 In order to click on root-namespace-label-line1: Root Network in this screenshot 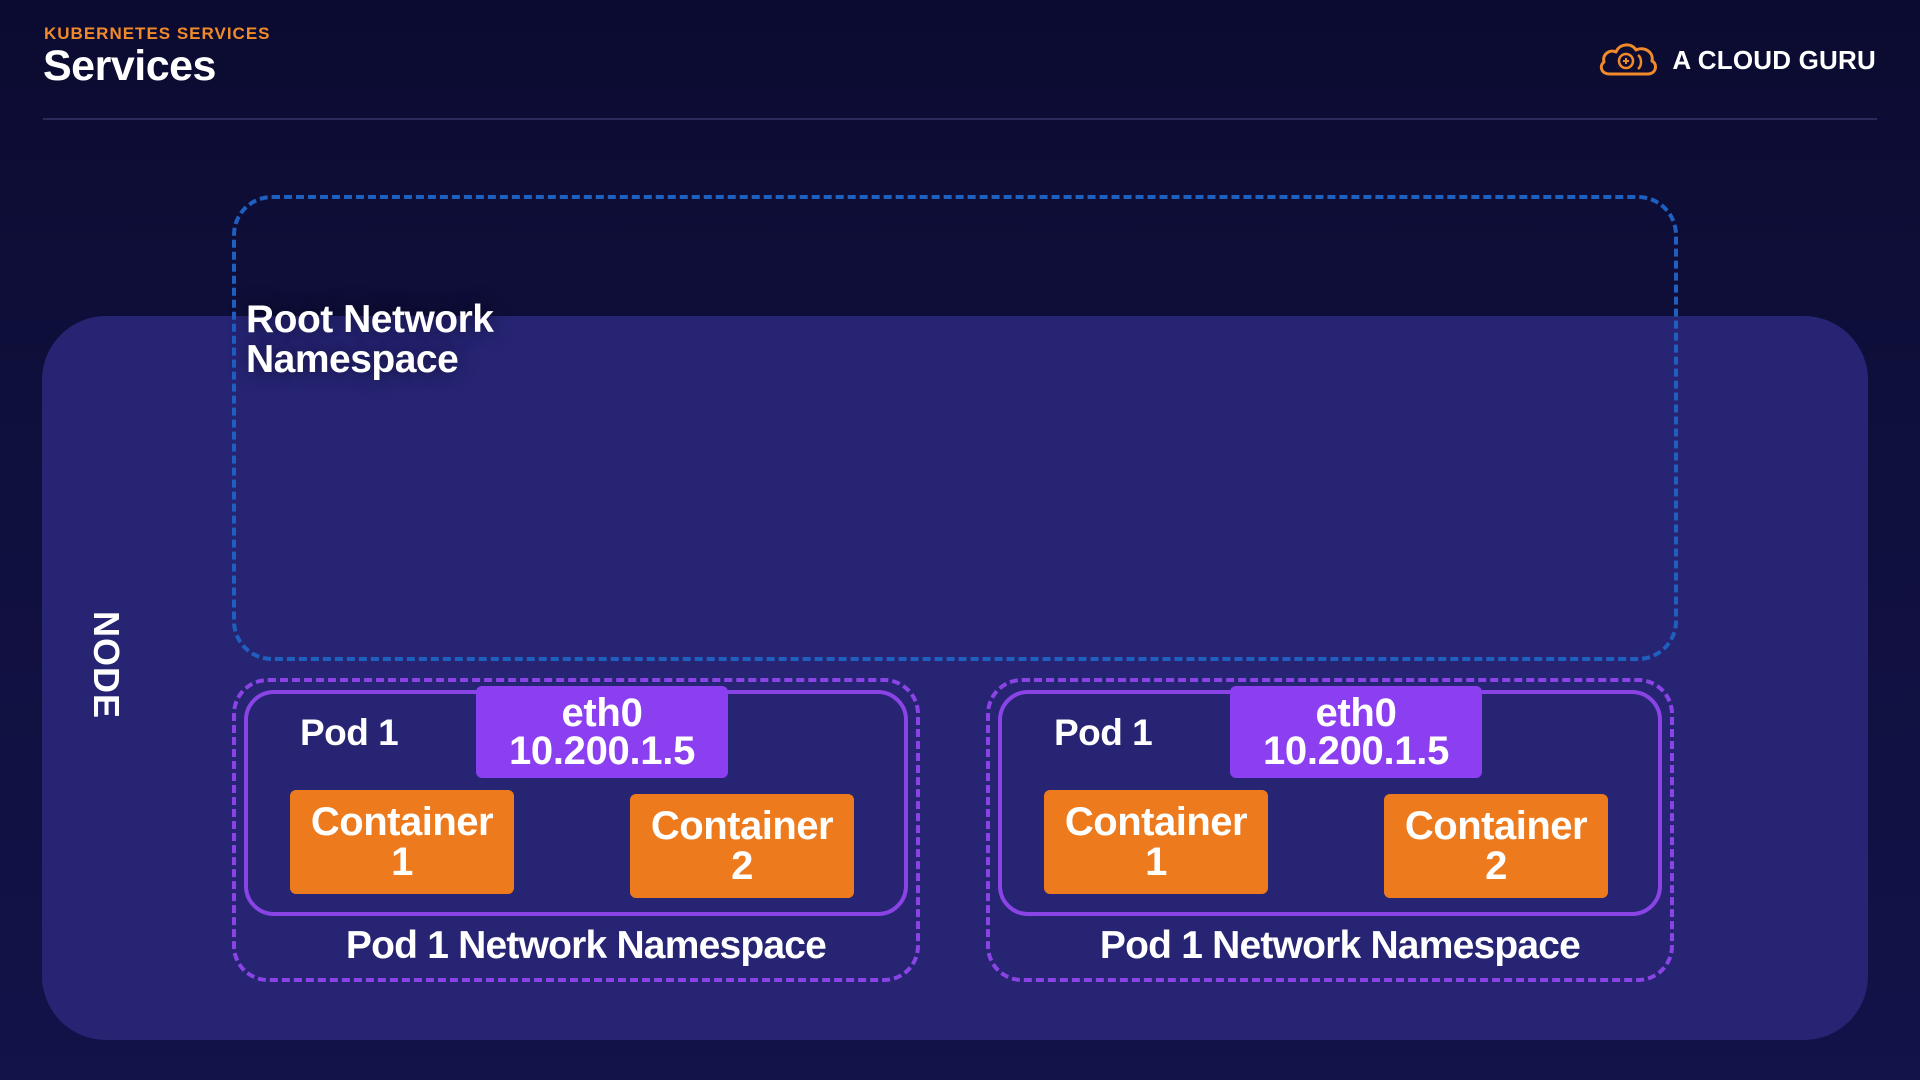, I will do `click(370, 319)`.